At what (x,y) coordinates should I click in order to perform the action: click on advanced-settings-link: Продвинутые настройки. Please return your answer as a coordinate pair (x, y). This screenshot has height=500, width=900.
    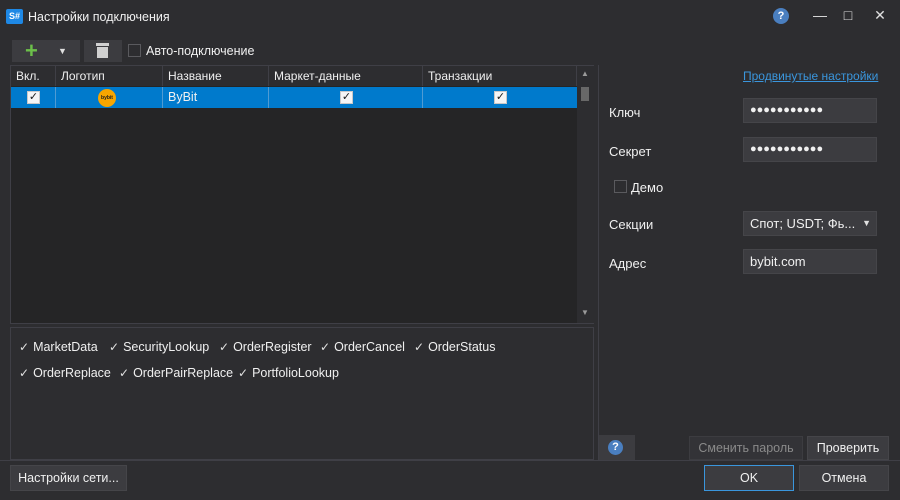
    Looking at the image, I should click on (810, 76).